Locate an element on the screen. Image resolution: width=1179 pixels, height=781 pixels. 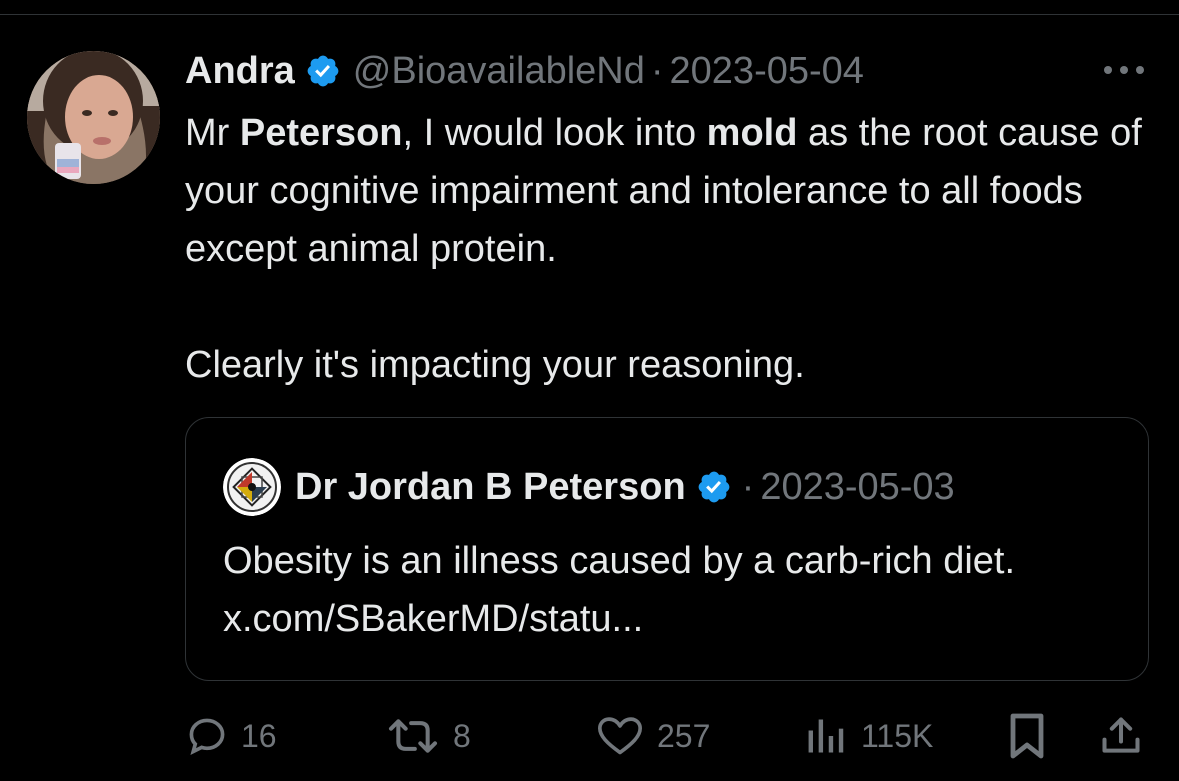
tweet-text-segment: , I would look into is located at coordinates (554, 133).